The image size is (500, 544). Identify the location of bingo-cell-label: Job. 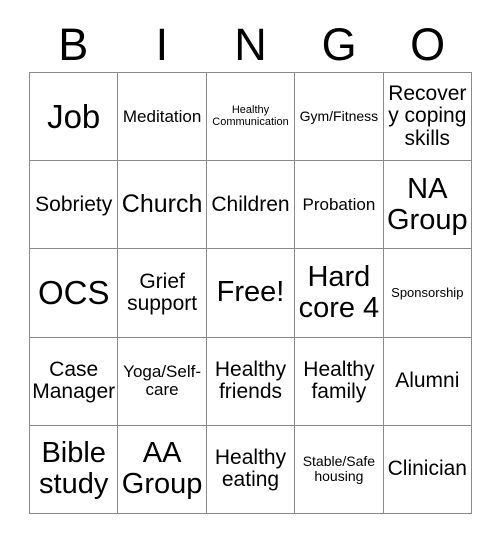
(74, 116).